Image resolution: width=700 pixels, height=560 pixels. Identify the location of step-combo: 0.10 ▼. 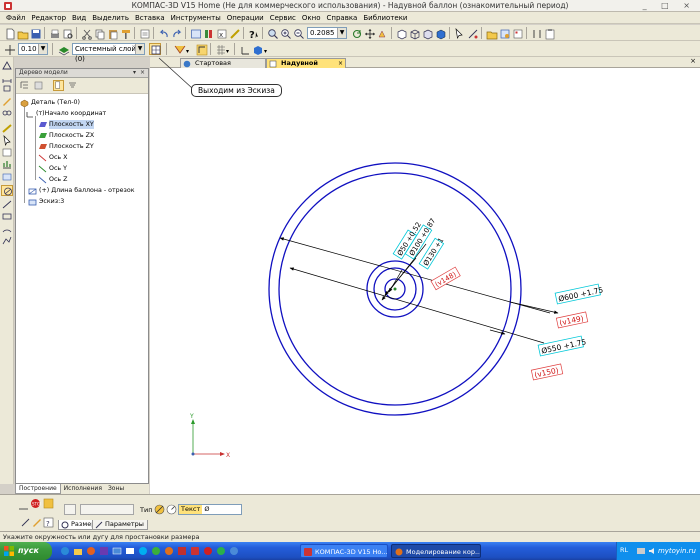
(33, 49).